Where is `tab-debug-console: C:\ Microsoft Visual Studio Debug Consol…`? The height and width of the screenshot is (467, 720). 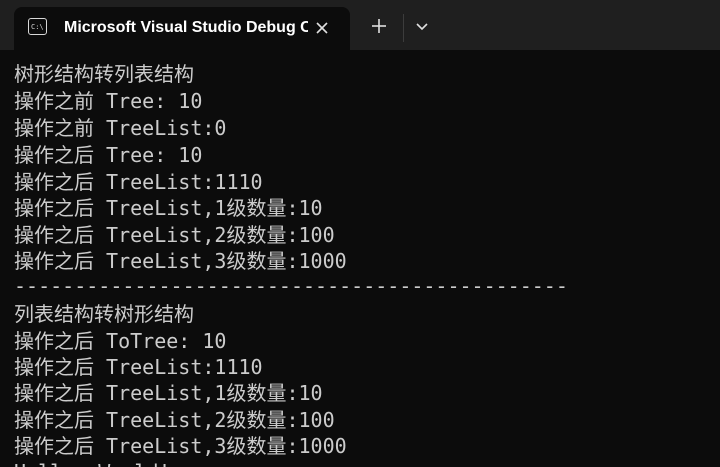 tab-debug-console: C:\ Microsoft Visual Studio Debug Consol… is located at coordinates (182, 28).